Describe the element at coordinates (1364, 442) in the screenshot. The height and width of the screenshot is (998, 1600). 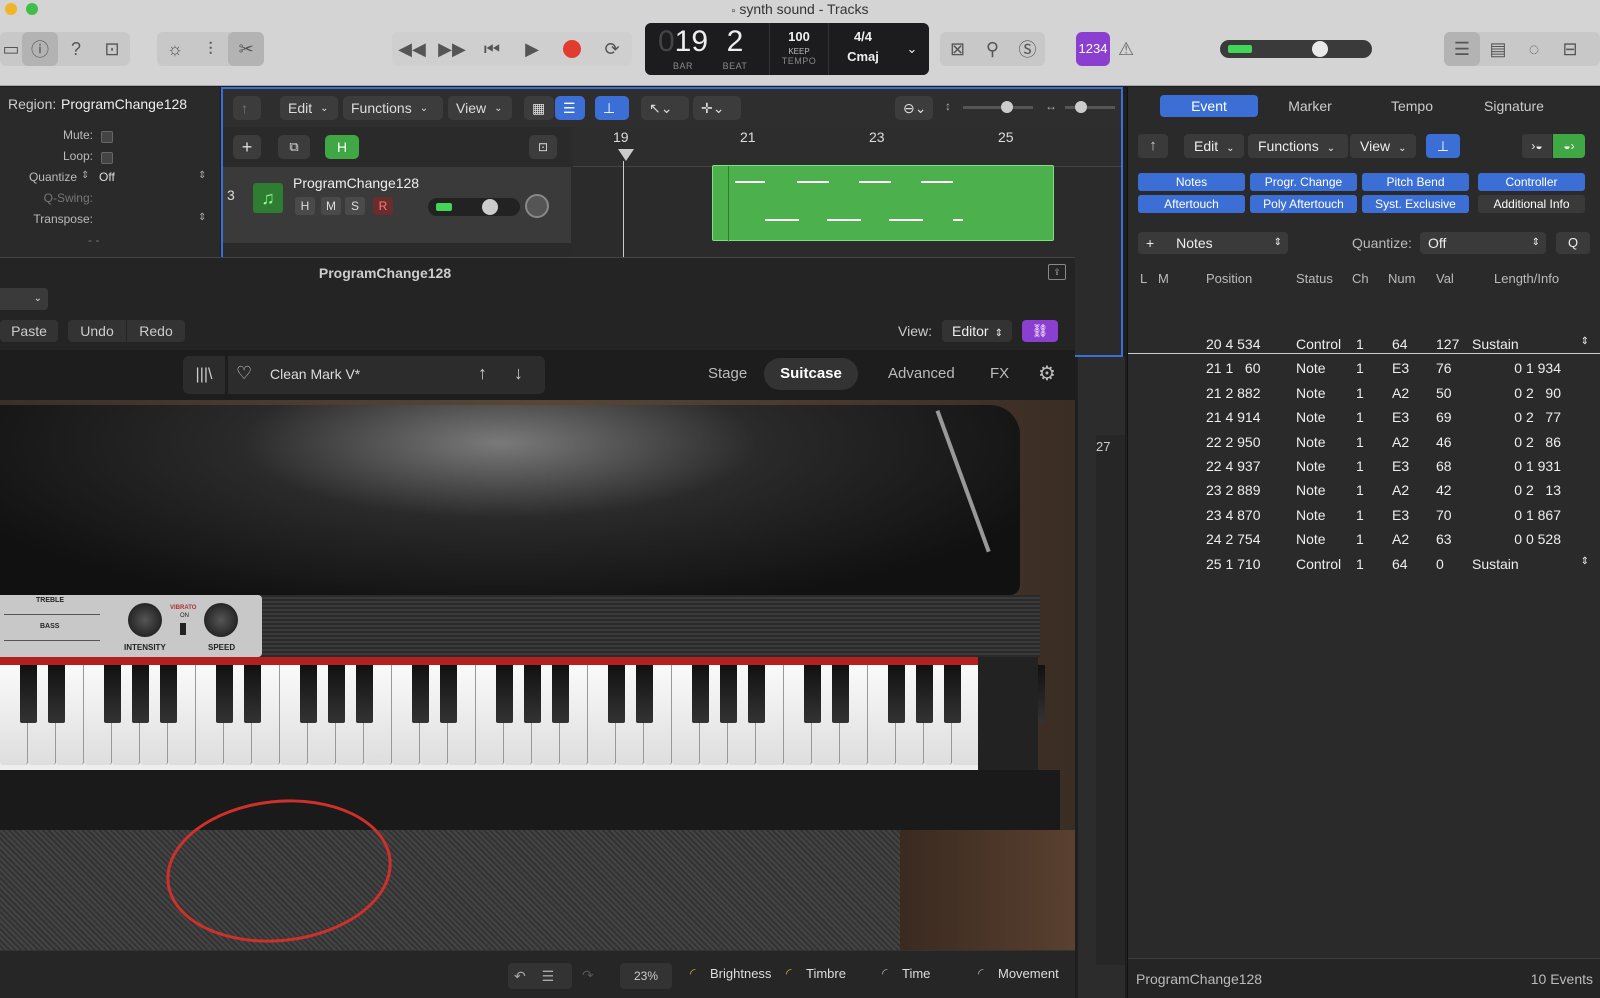
I see `event-row: 22 2 950 Note 1 A2 46 0 2 86` at that location.